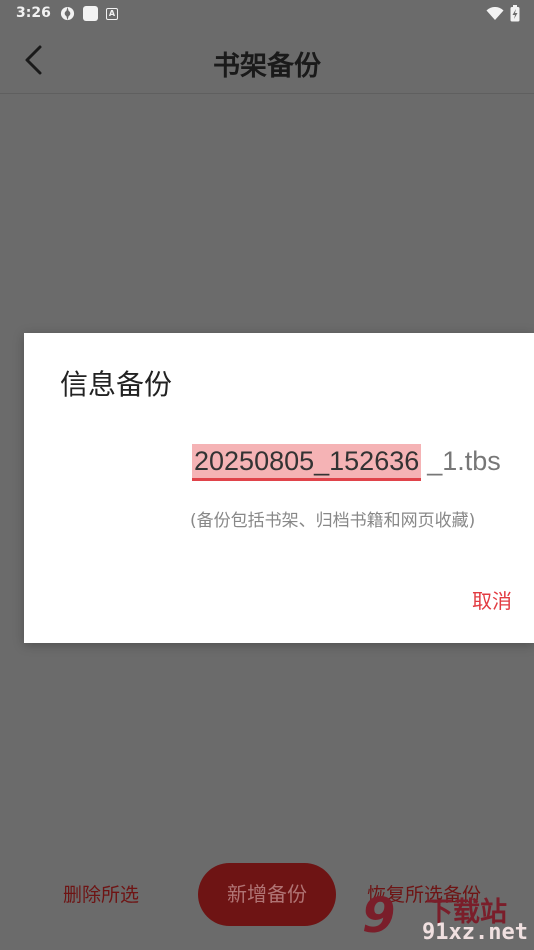  What do you see at coordinates (33, 13) in the screenshot?
I see `status-time: 3:26` at bounding box center [33, 13].